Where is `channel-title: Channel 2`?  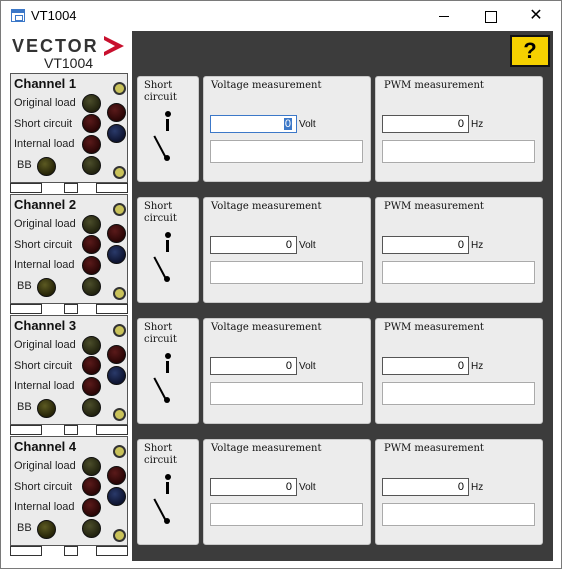
channel-title: Channel 2 is located at coordinates (45, 204).